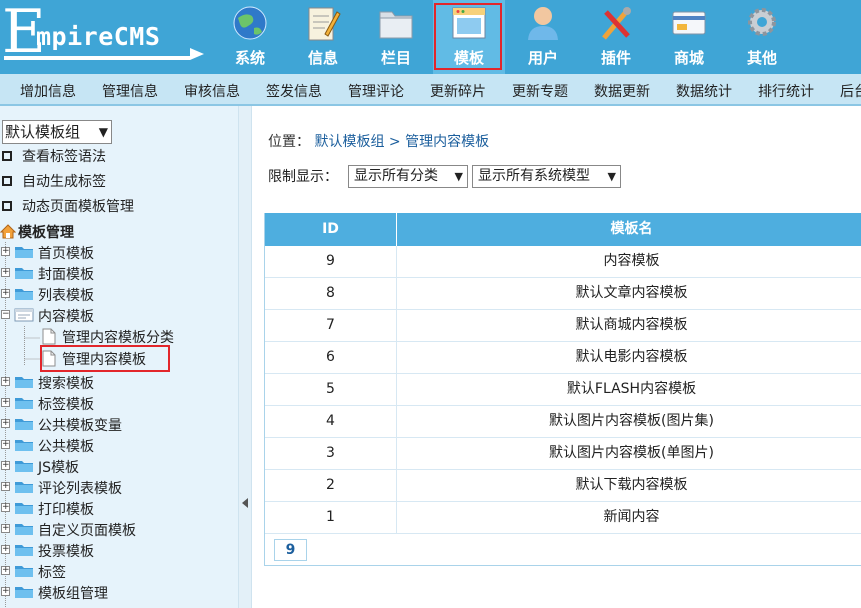 The height and width of the screenshot is (608, 861). Describe the element at coordinates (543, 23) in the screenshot. I see `user-icon` at that location.